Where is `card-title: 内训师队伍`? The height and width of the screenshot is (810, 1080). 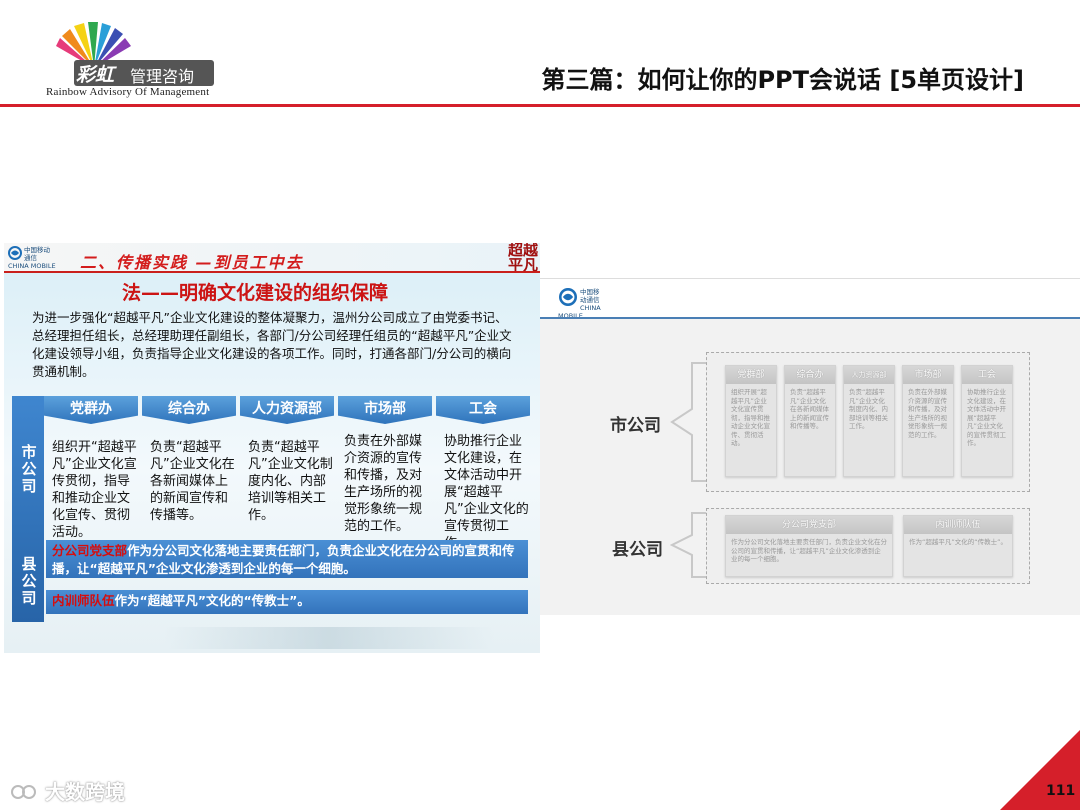 card-title: 内训师队伍 is located at coordinates (958, 525).